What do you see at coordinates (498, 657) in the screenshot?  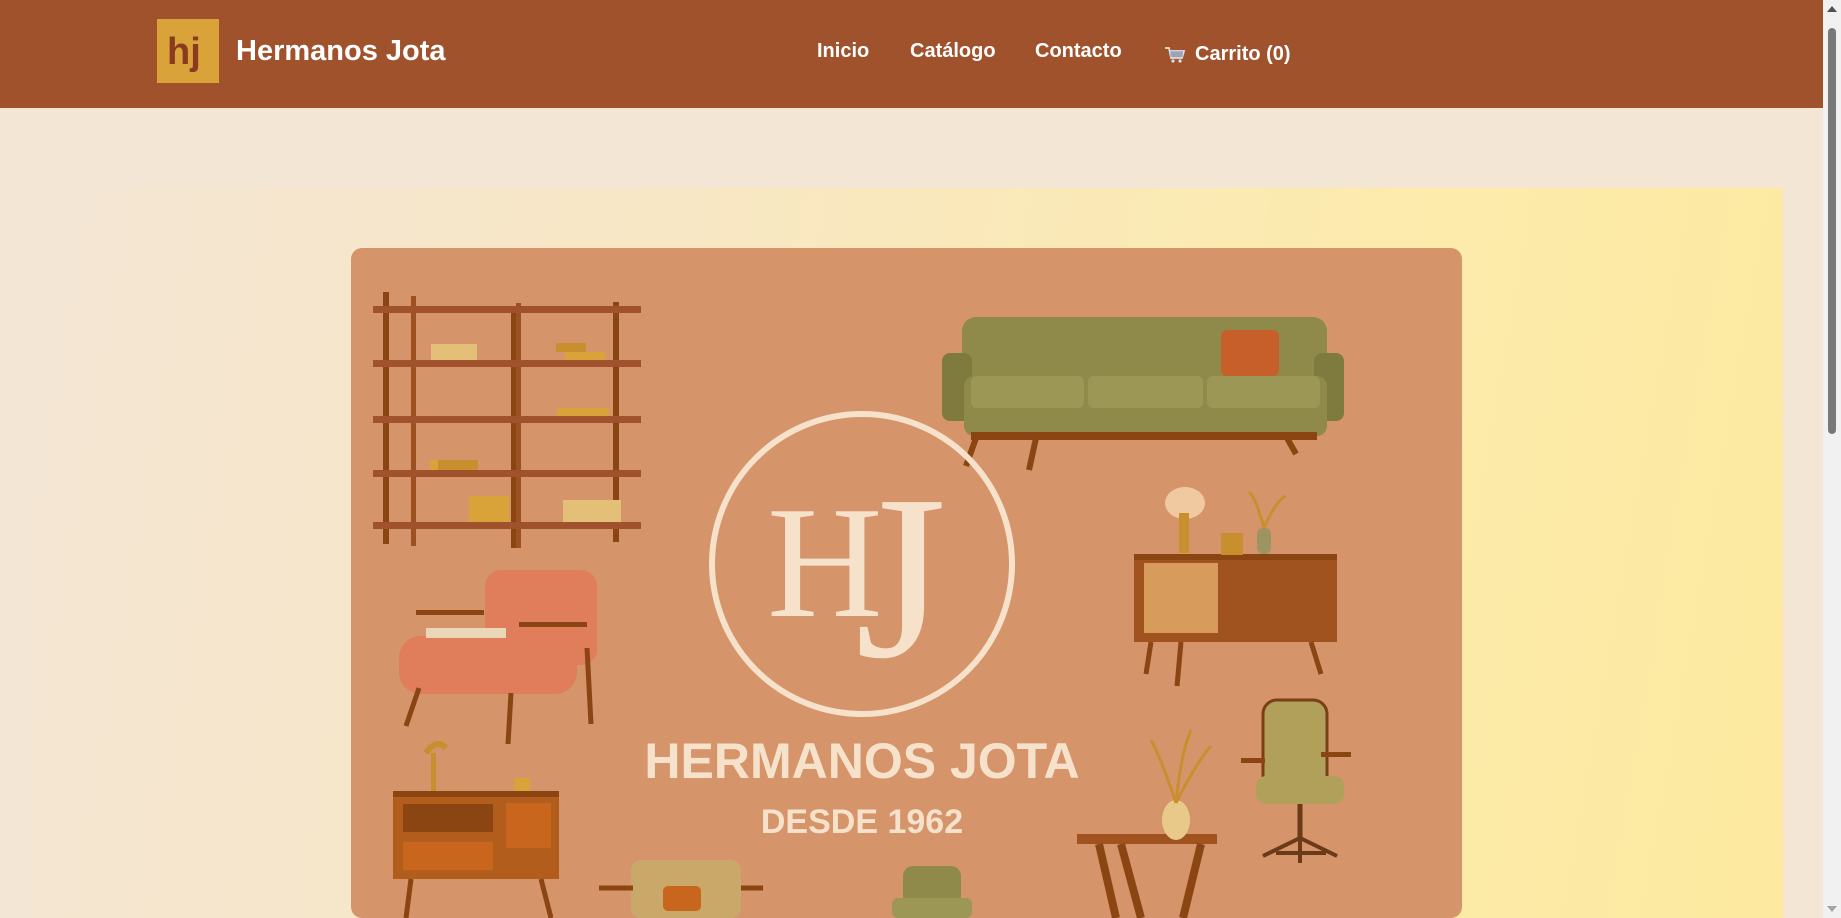 I see `armchair-illustration` at bounding box center [498, 657].